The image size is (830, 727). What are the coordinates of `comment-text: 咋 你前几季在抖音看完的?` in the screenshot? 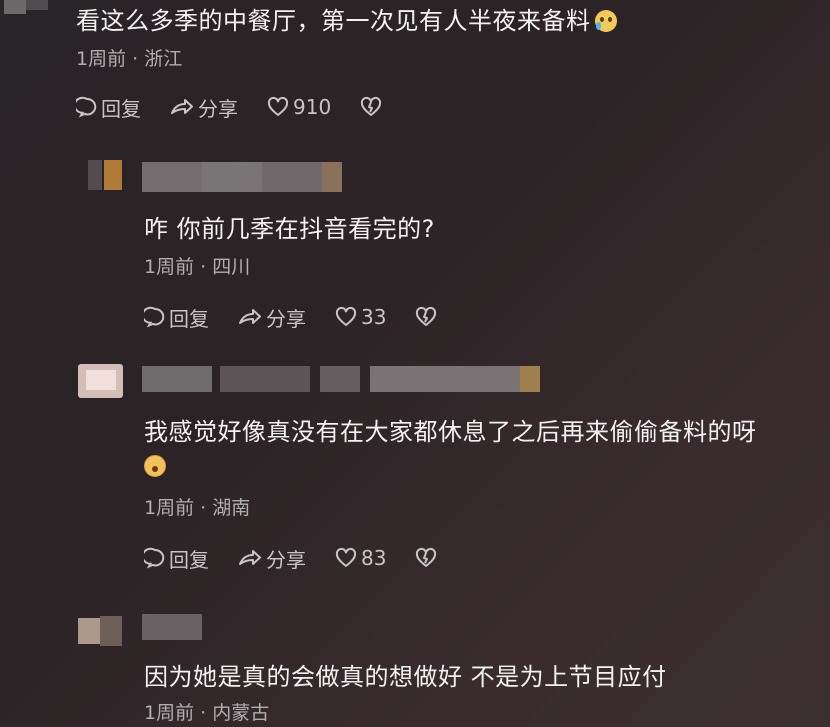 It's located at (289, 229).